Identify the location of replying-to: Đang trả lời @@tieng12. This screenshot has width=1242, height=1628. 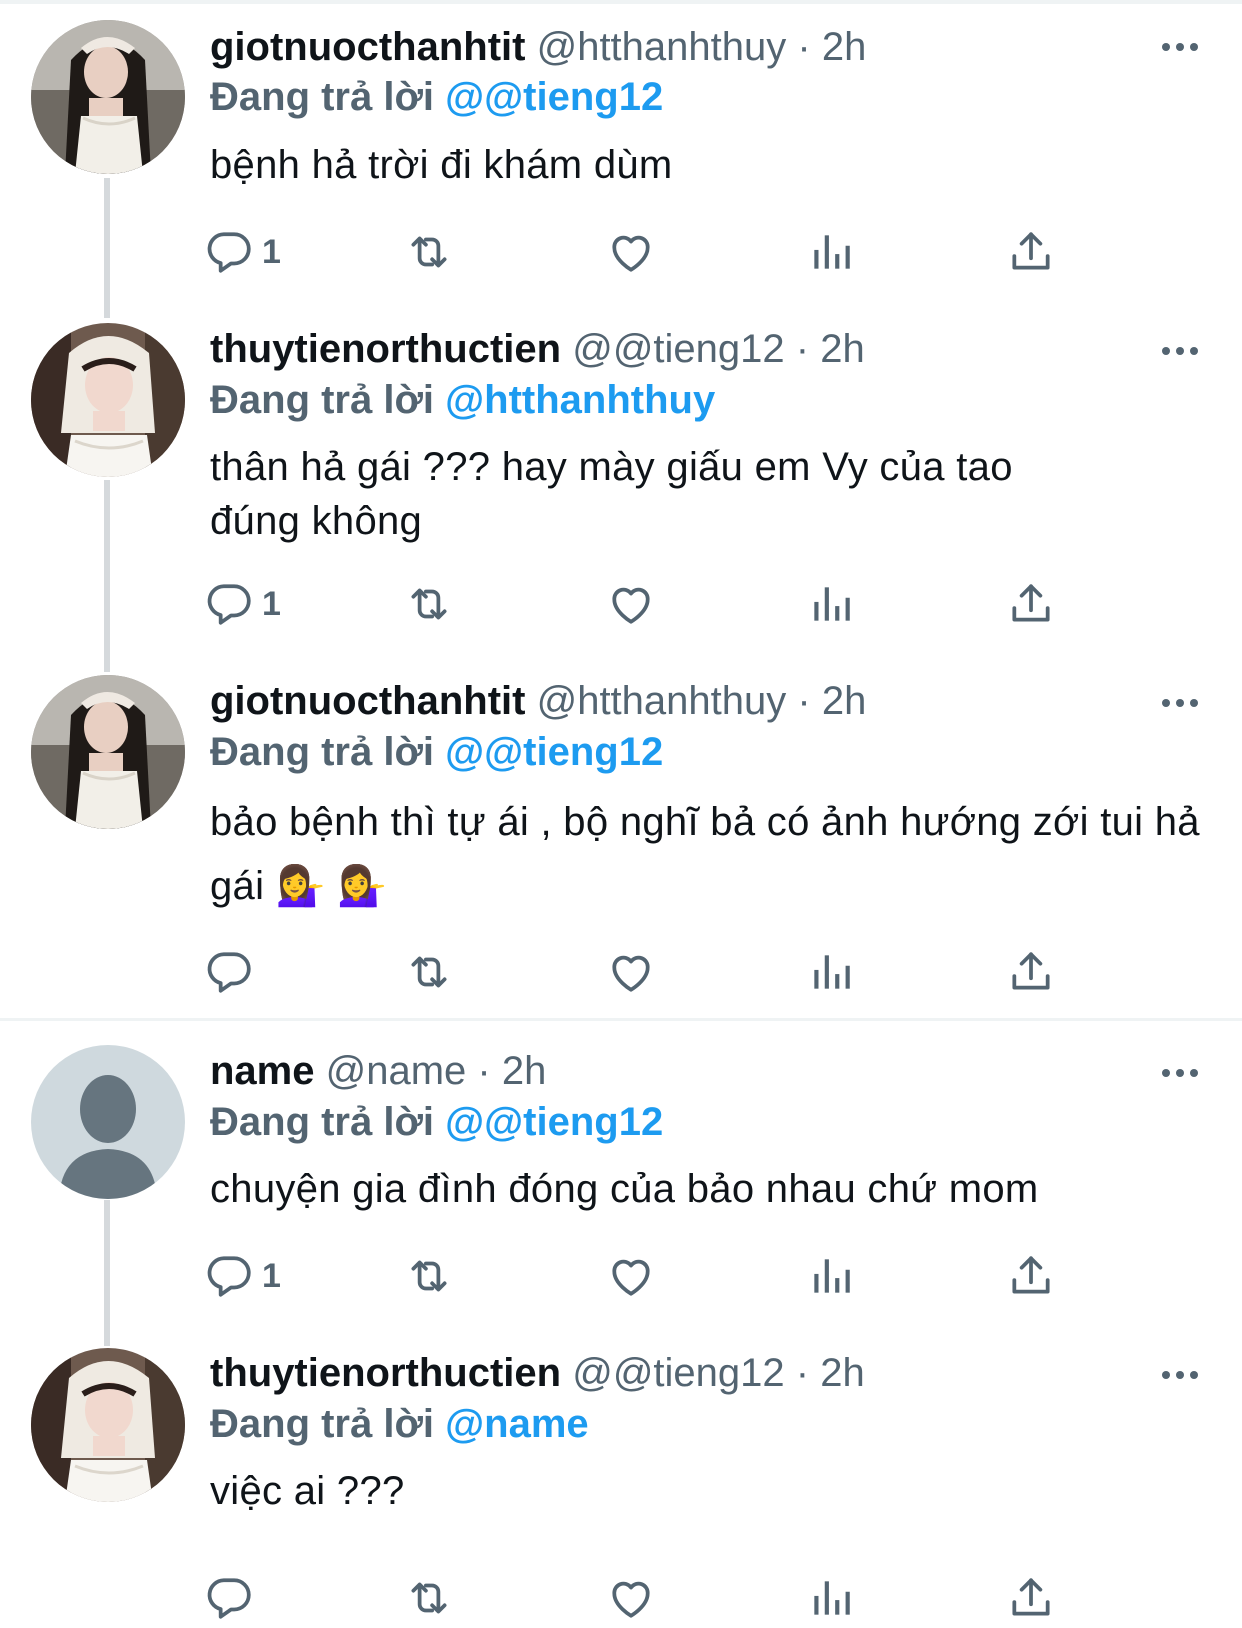
(436, 752).